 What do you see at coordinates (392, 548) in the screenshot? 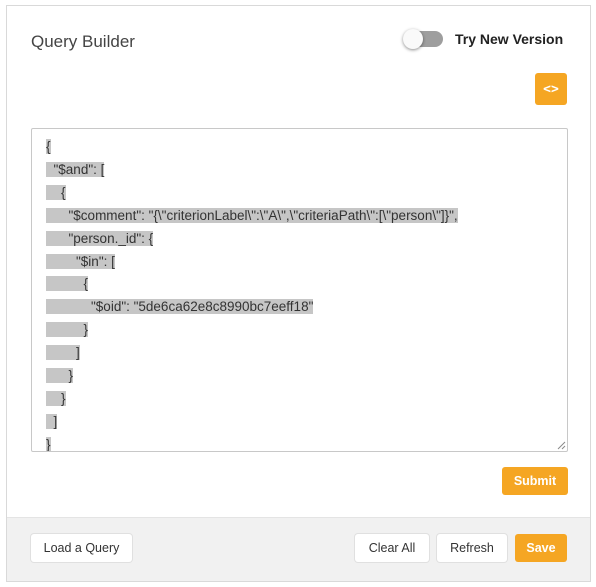
I see `clear-all-button: Clear All` at bounding box center [392, 548].